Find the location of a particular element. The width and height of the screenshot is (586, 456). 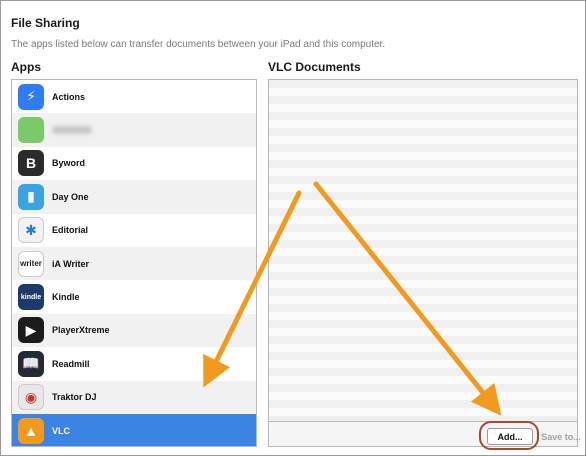

page-title: File Sharing is located at coordinates (45, 23).